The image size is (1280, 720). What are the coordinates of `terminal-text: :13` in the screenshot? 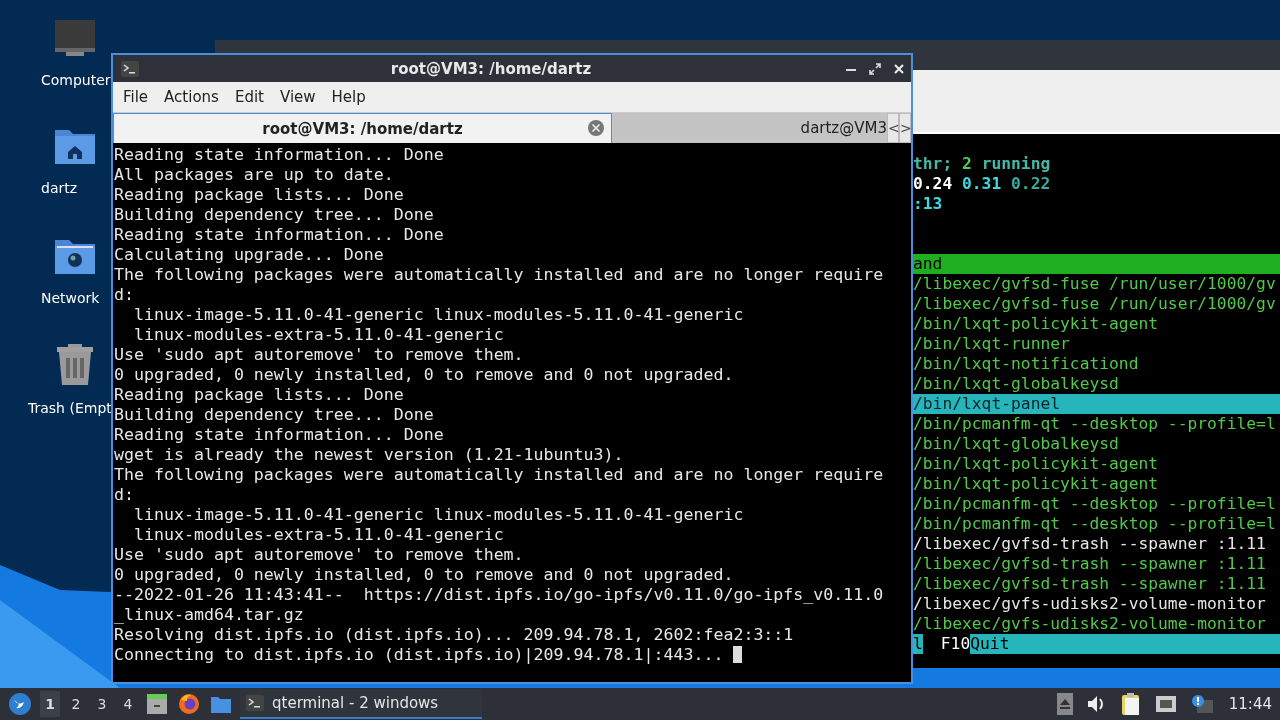 It's located at (928, 203).